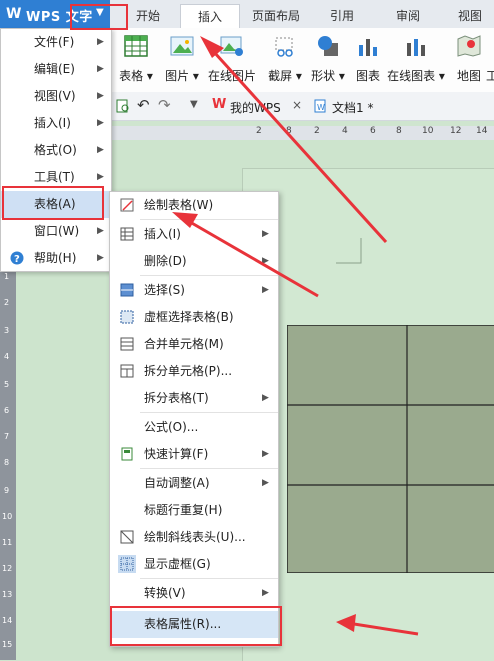 The image size is (494, 661). I want to click on online-chart-button: 在线图表 ▾, so click(416, 60).